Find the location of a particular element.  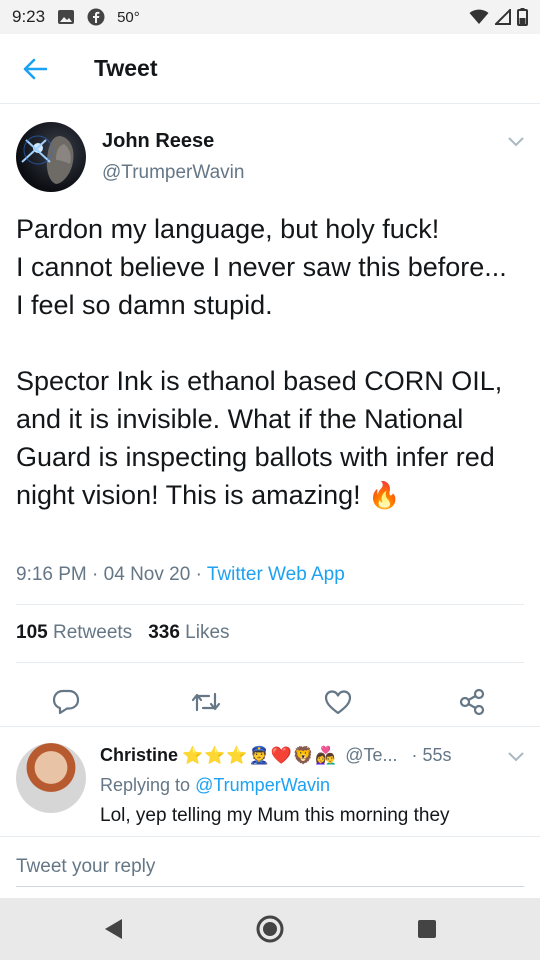

retweets-stat: 105 Retweets is located at coordinates (74, 633).